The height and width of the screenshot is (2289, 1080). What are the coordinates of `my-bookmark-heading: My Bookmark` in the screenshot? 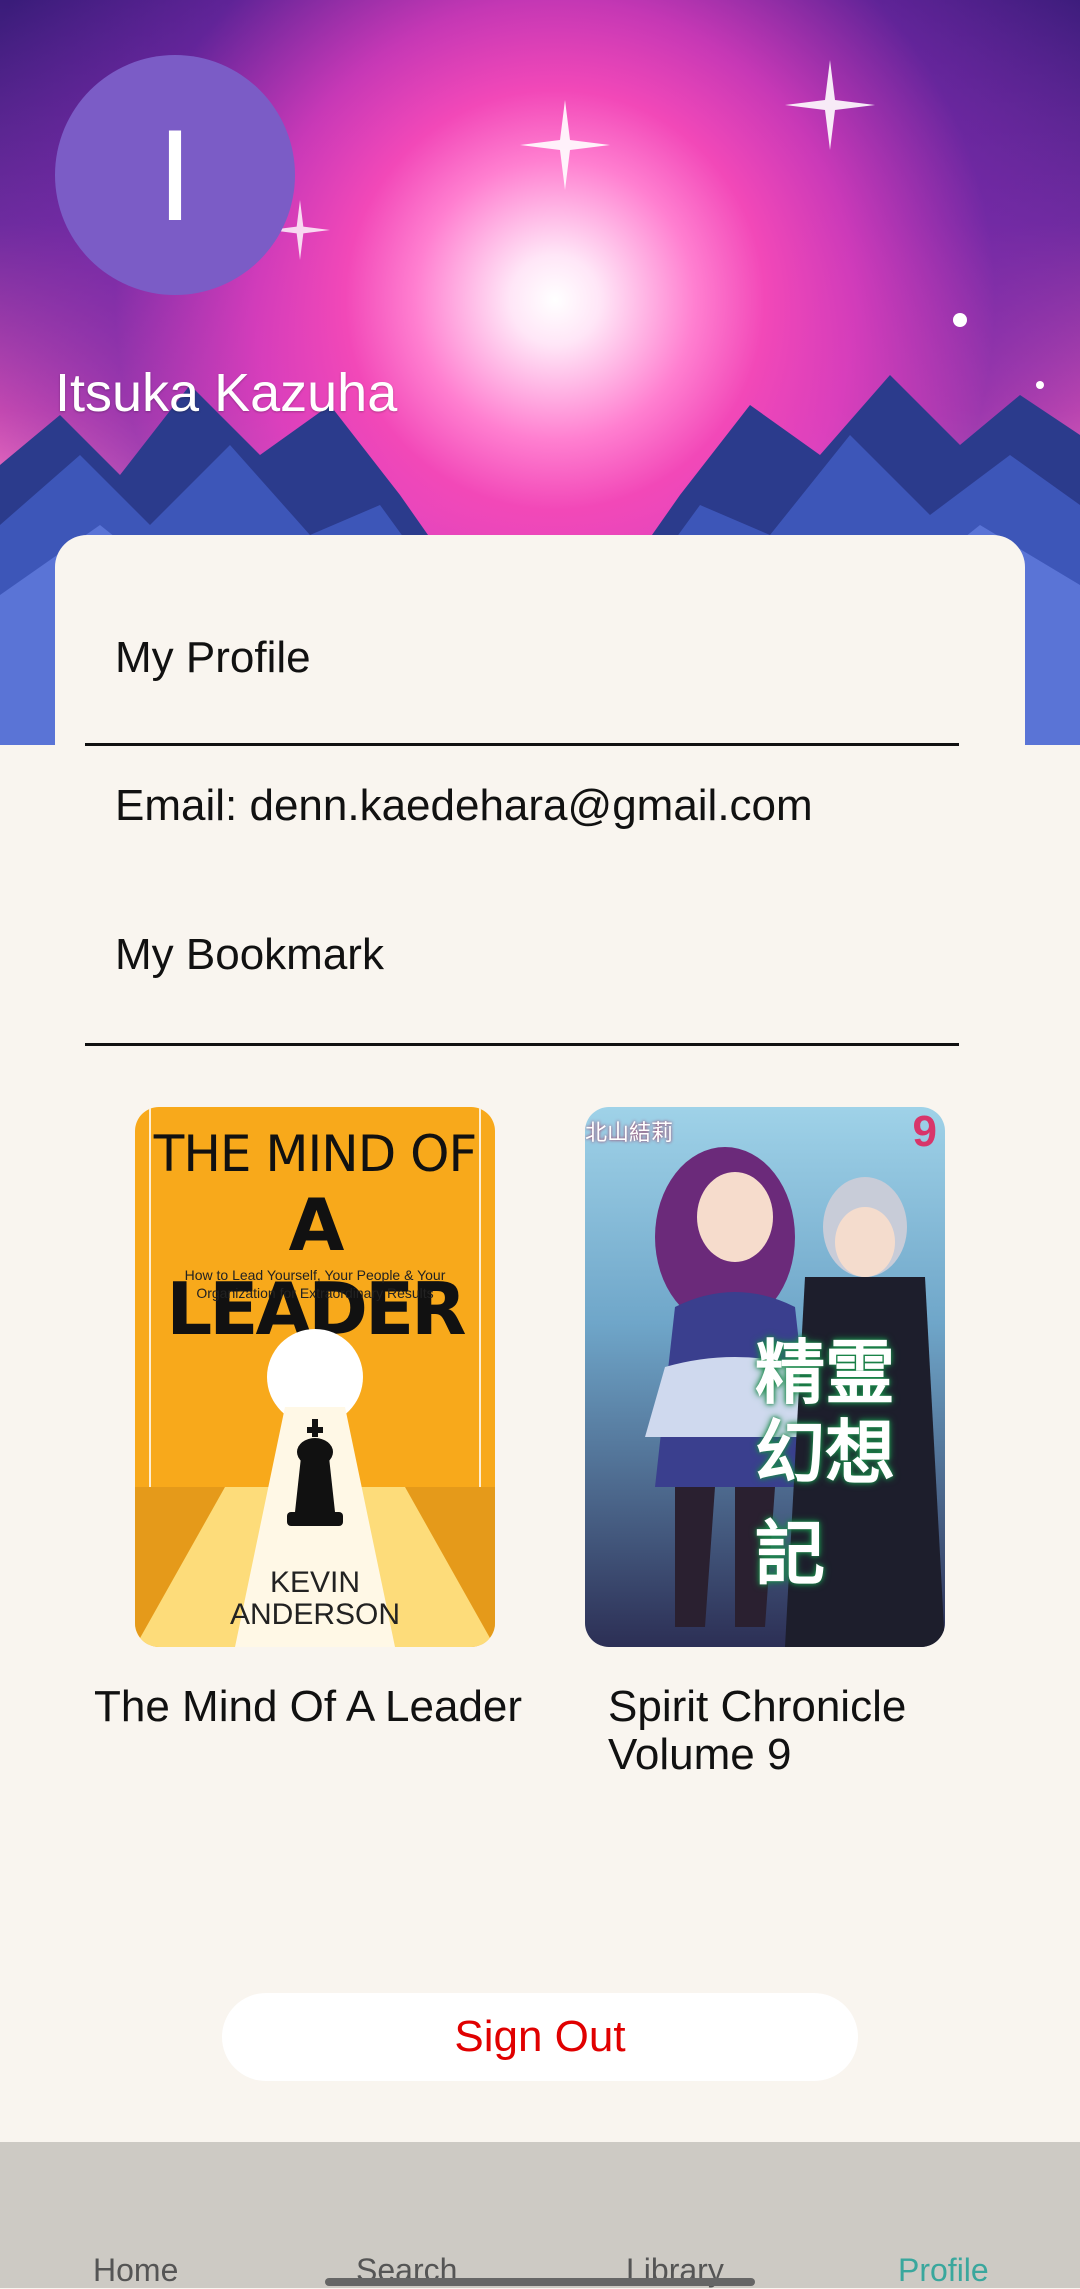 It's located at (249, 954).